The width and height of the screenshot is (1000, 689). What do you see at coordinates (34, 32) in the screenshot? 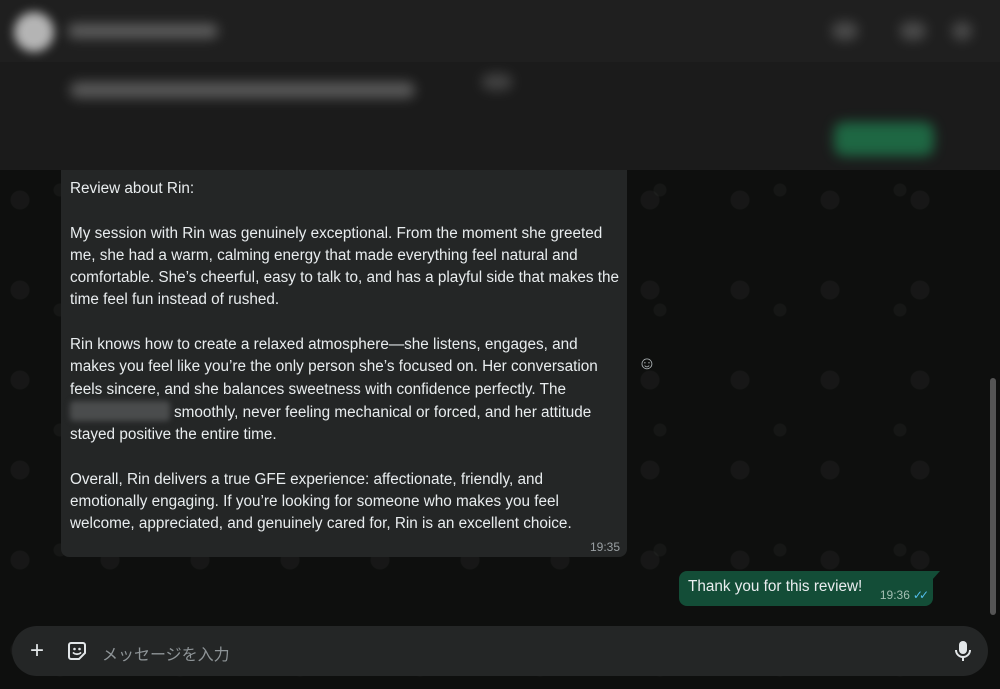
I see `contact-avatar` at bounding box center [34, 32].